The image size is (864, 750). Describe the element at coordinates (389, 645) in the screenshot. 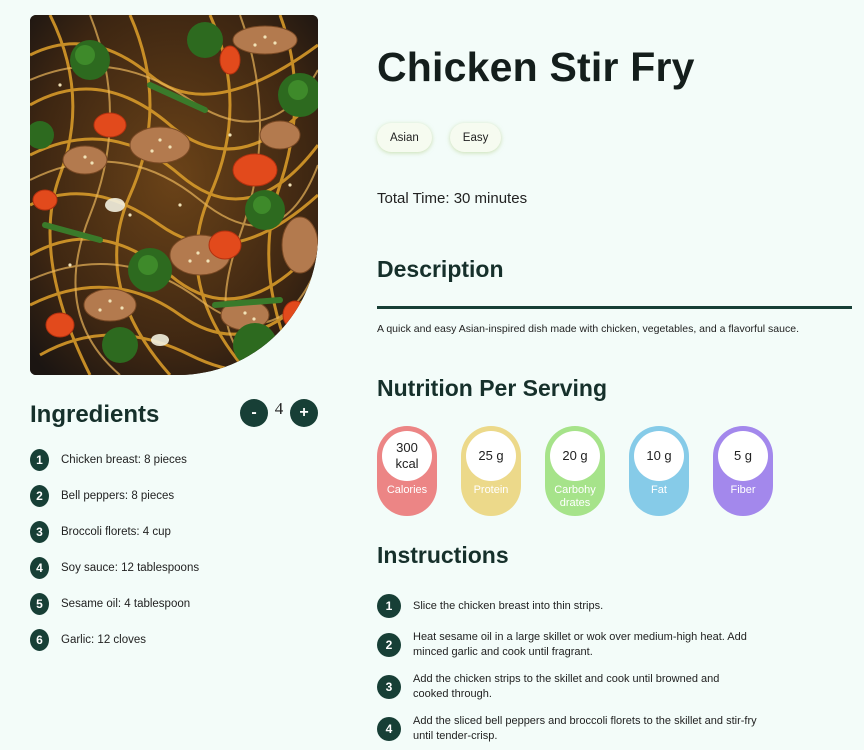

I see `step-number: 2` at that location.